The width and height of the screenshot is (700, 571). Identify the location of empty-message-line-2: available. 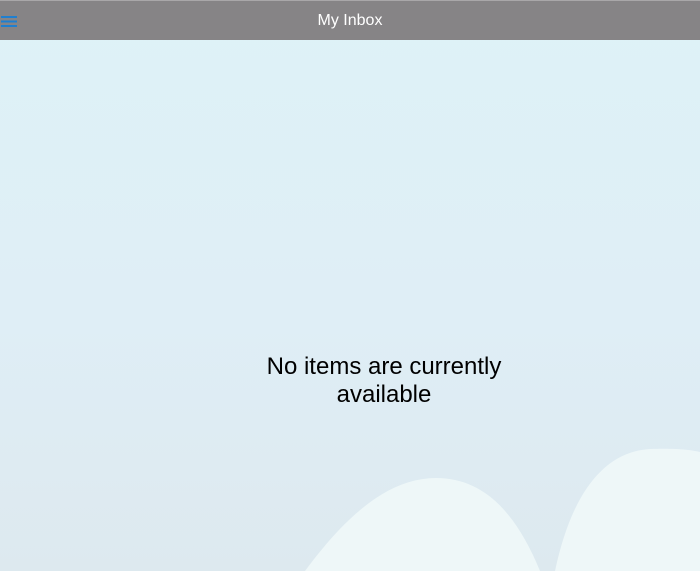
(384, 394).